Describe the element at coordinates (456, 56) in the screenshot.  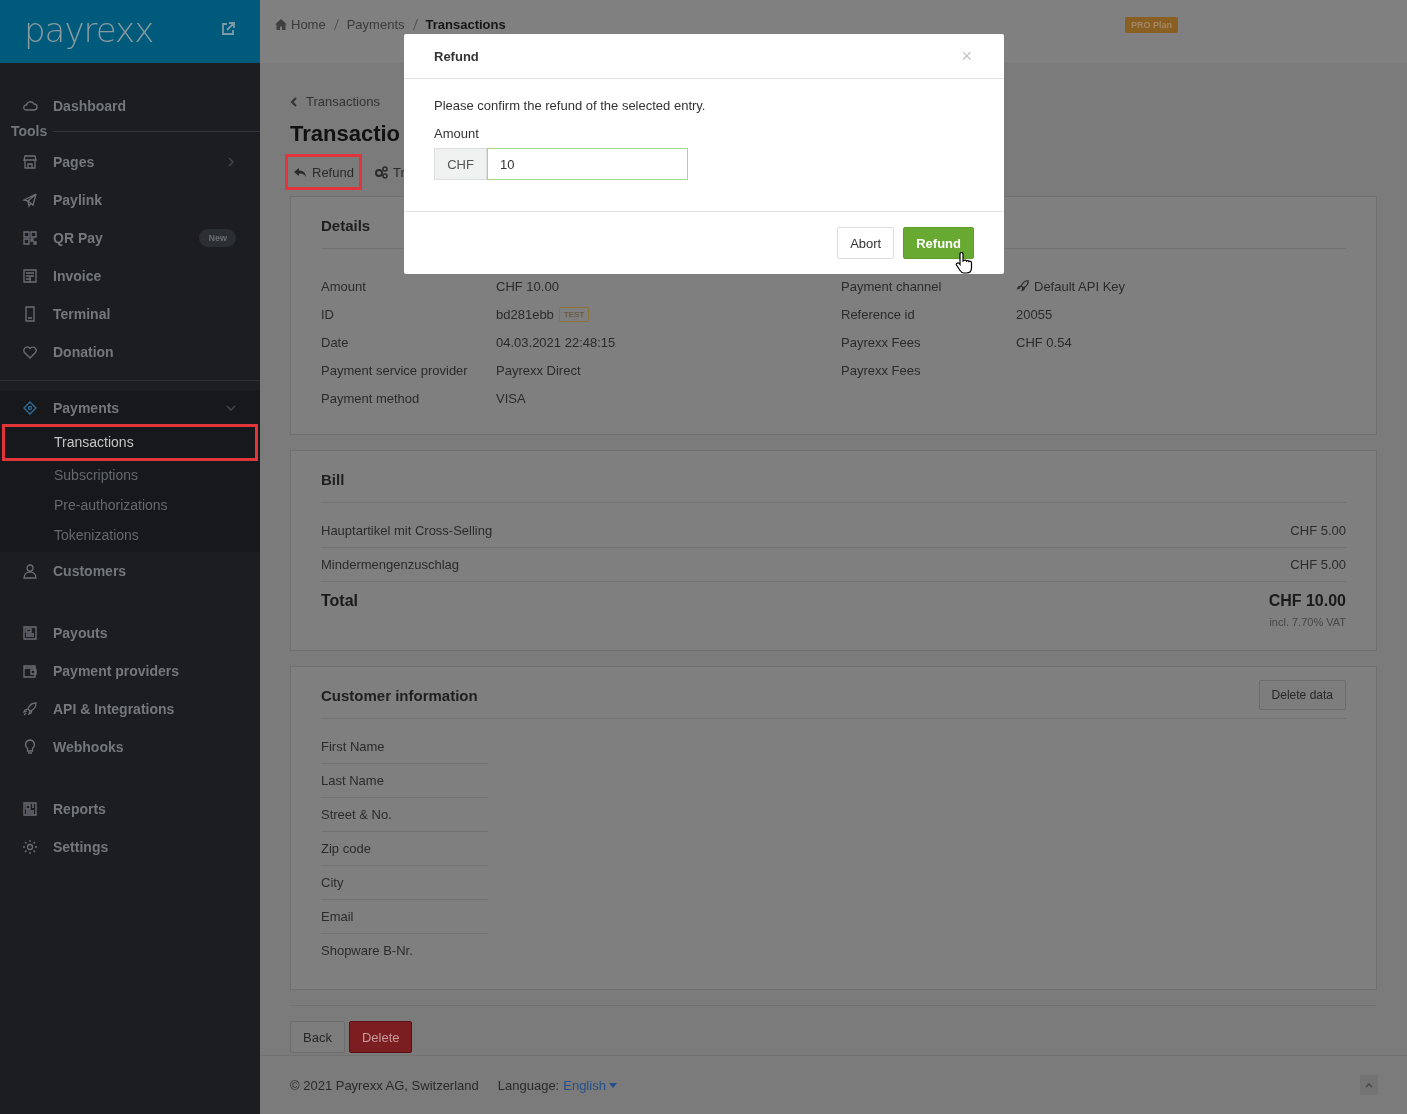
I see `dialog-title: Refund` at that location.